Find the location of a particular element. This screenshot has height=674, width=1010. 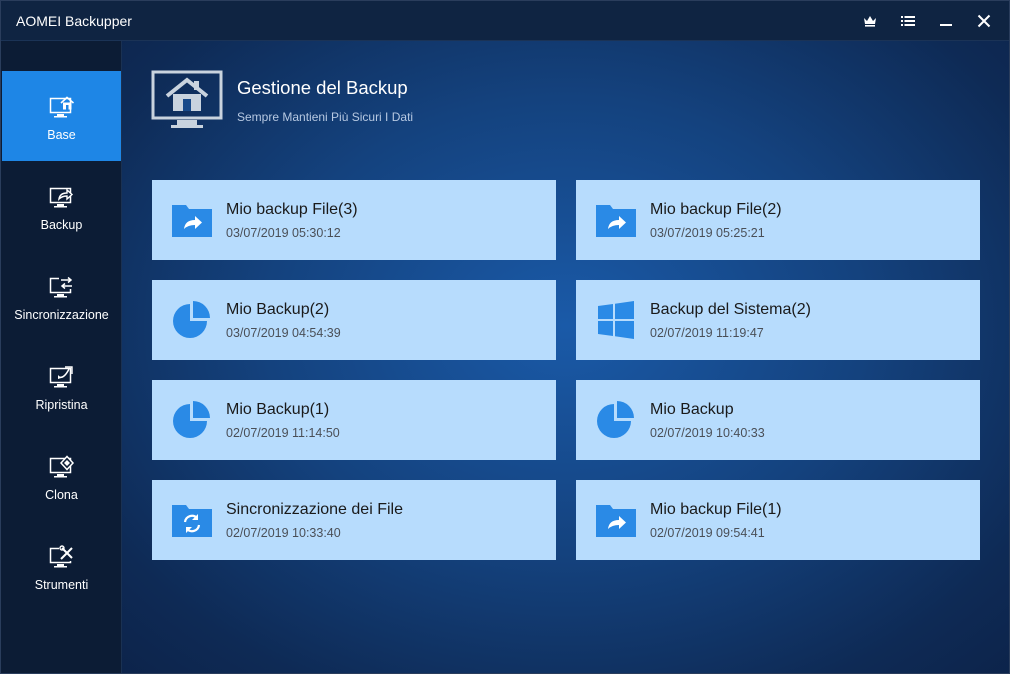

card-title: Backup del Sistema(2) is located at coordinates (730, 309).